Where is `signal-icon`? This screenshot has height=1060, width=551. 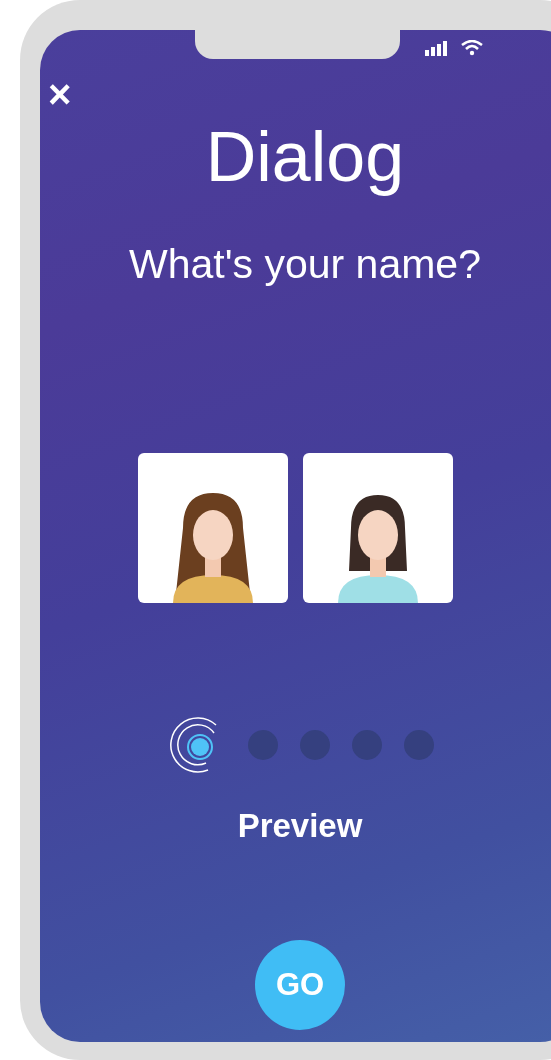 signal-icon is located at coordinates (436, 48).